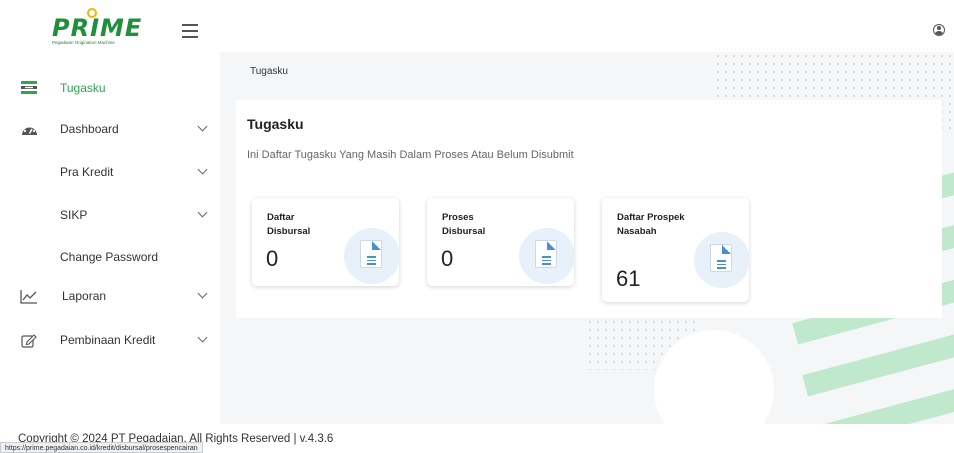 This screenshot has width=954, height=453. Describe the element at coordinates (269, 71) in the screenshot. I see `breadcrumb: Tugasku` at that location.